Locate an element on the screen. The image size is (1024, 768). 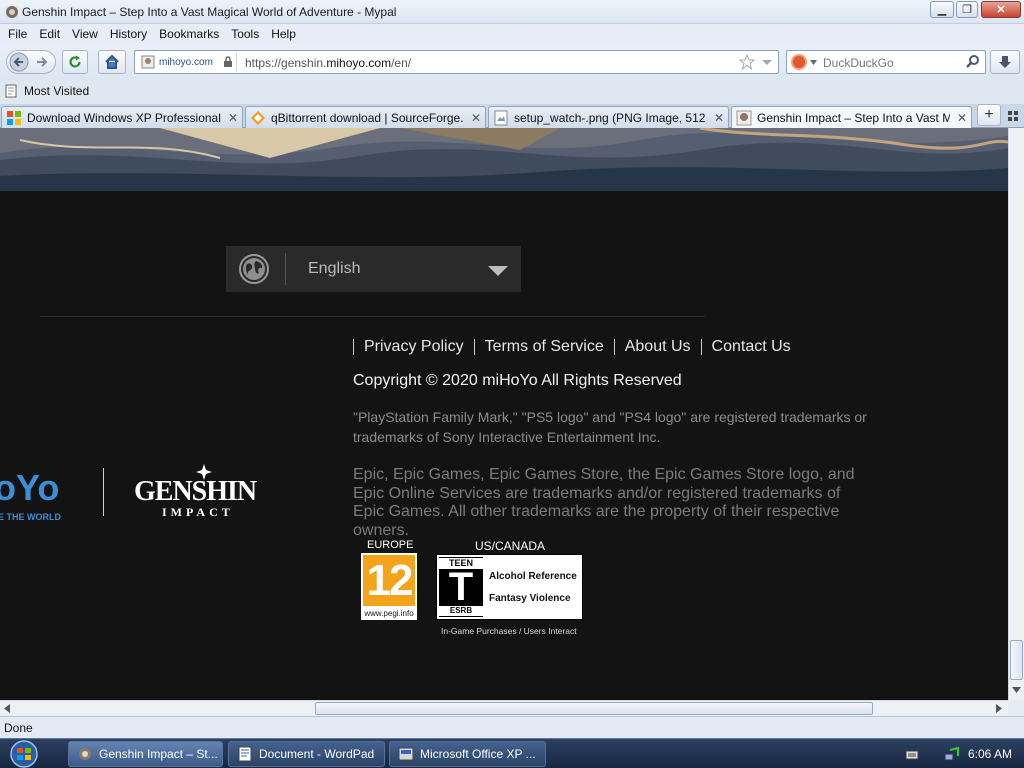
contact-us-link: Contact Us is located at coordinates (750, 347).